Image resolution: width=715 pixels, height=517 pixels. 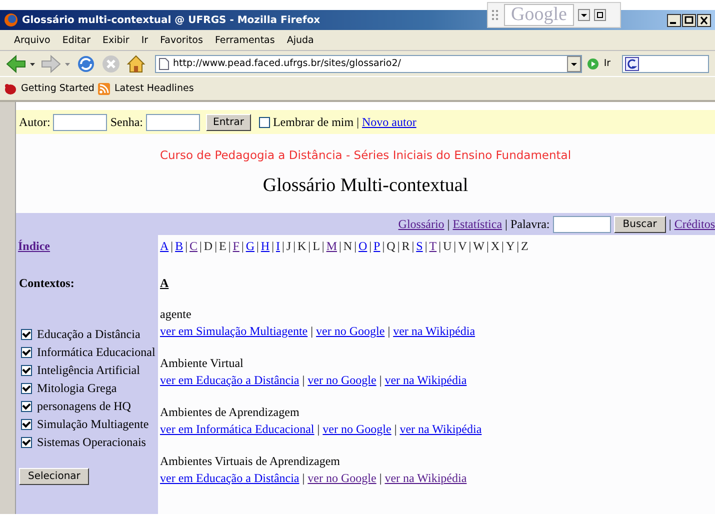 I want to click on page-icon, so click(x=164, y=64).